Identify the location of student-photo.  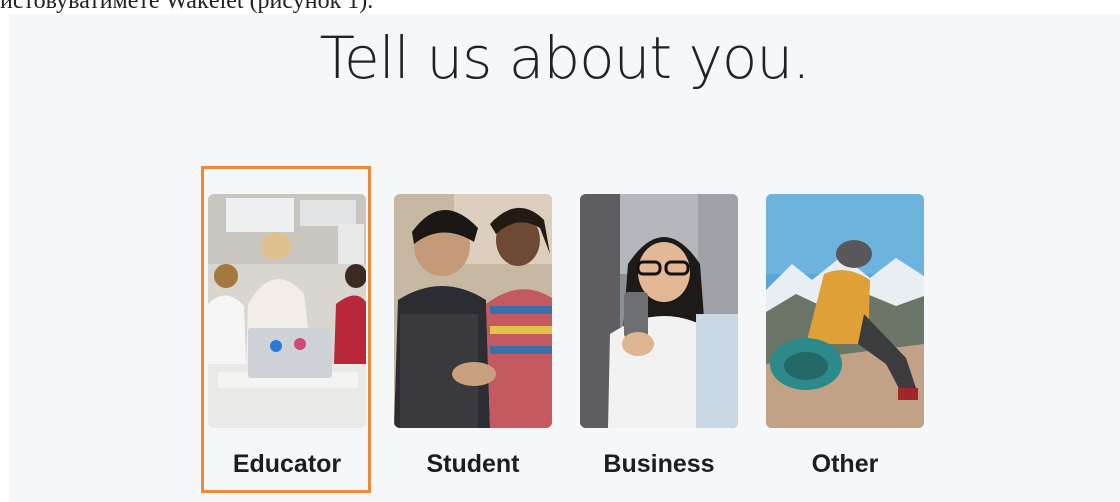
(473, 311).